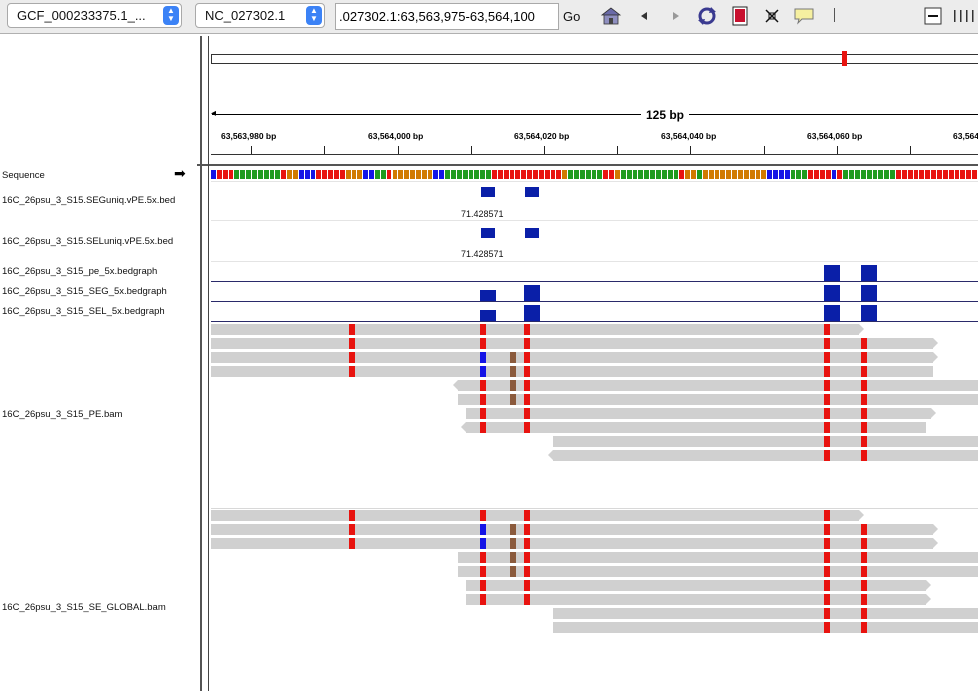 The width and height of the screenshot is (978, 691). Describe the element at coordinates (804, 16) in the screenshot. I see `popup-info-icon` at that location.